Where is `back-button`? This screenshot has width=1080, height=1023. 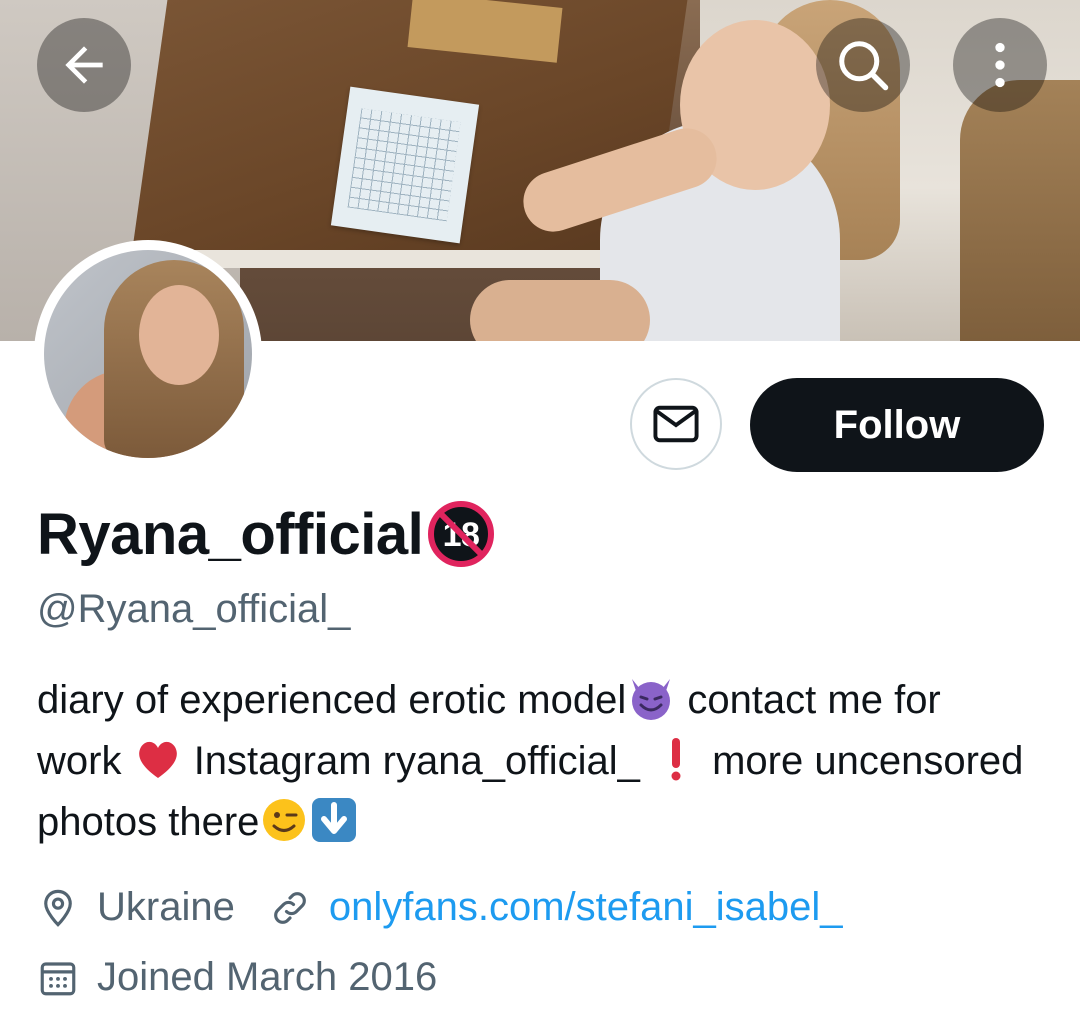 back-button is located at coordinates (84, 65).